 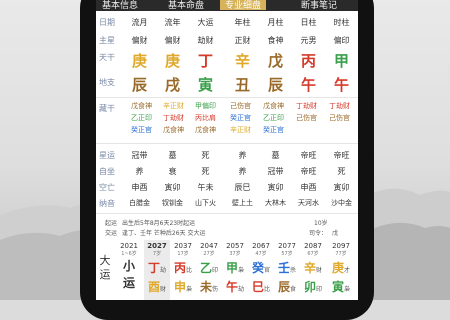 I want to click on luck-column: 2077 57岁 壬杀 辰食, so click(x=287, y=268).